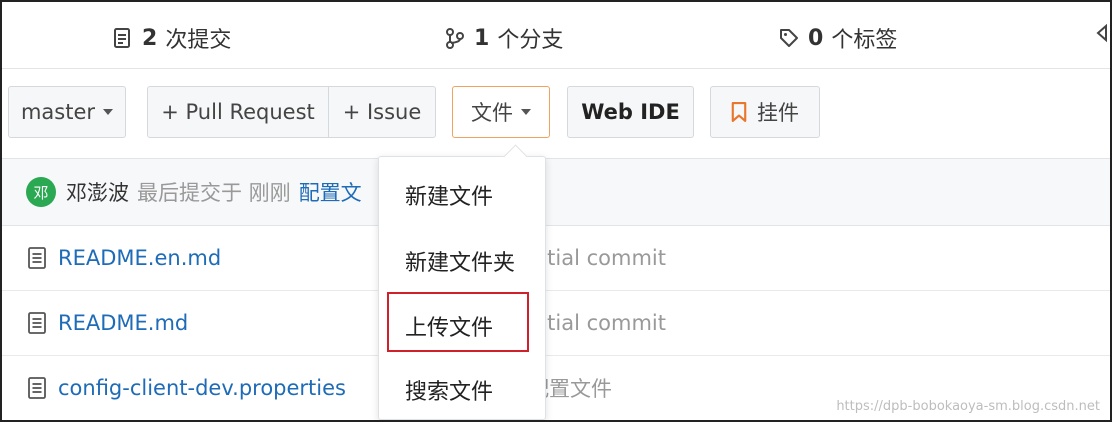 Image resolution: width=1112 pixels, height=422 pixels. What do you see at coordinates (515, 156) in the screenshot?
I see `dropdown-arrow` at bounding box center [515, 156].